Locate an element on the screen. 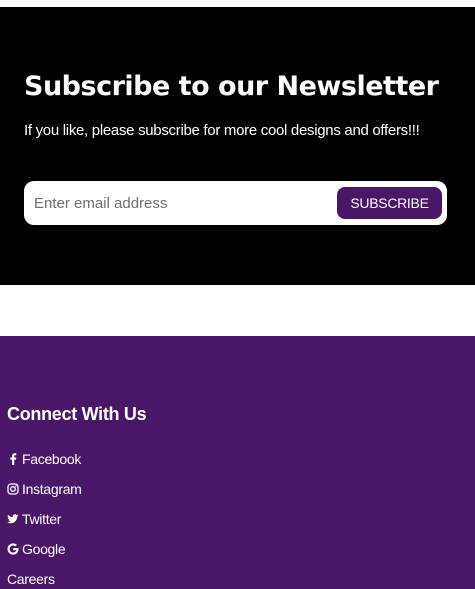  link-label: Twitter is located at coordinates (42, 519).